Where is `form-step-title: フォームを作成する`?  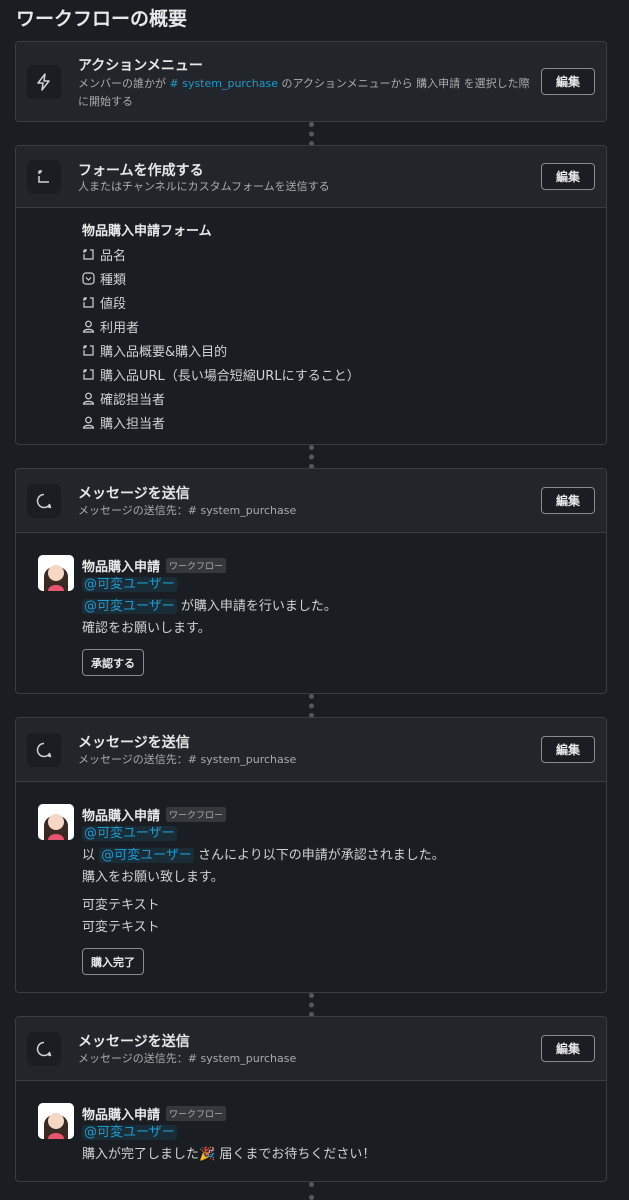
form-step-title: フォームを作成する is located at coordinates (141, 171).